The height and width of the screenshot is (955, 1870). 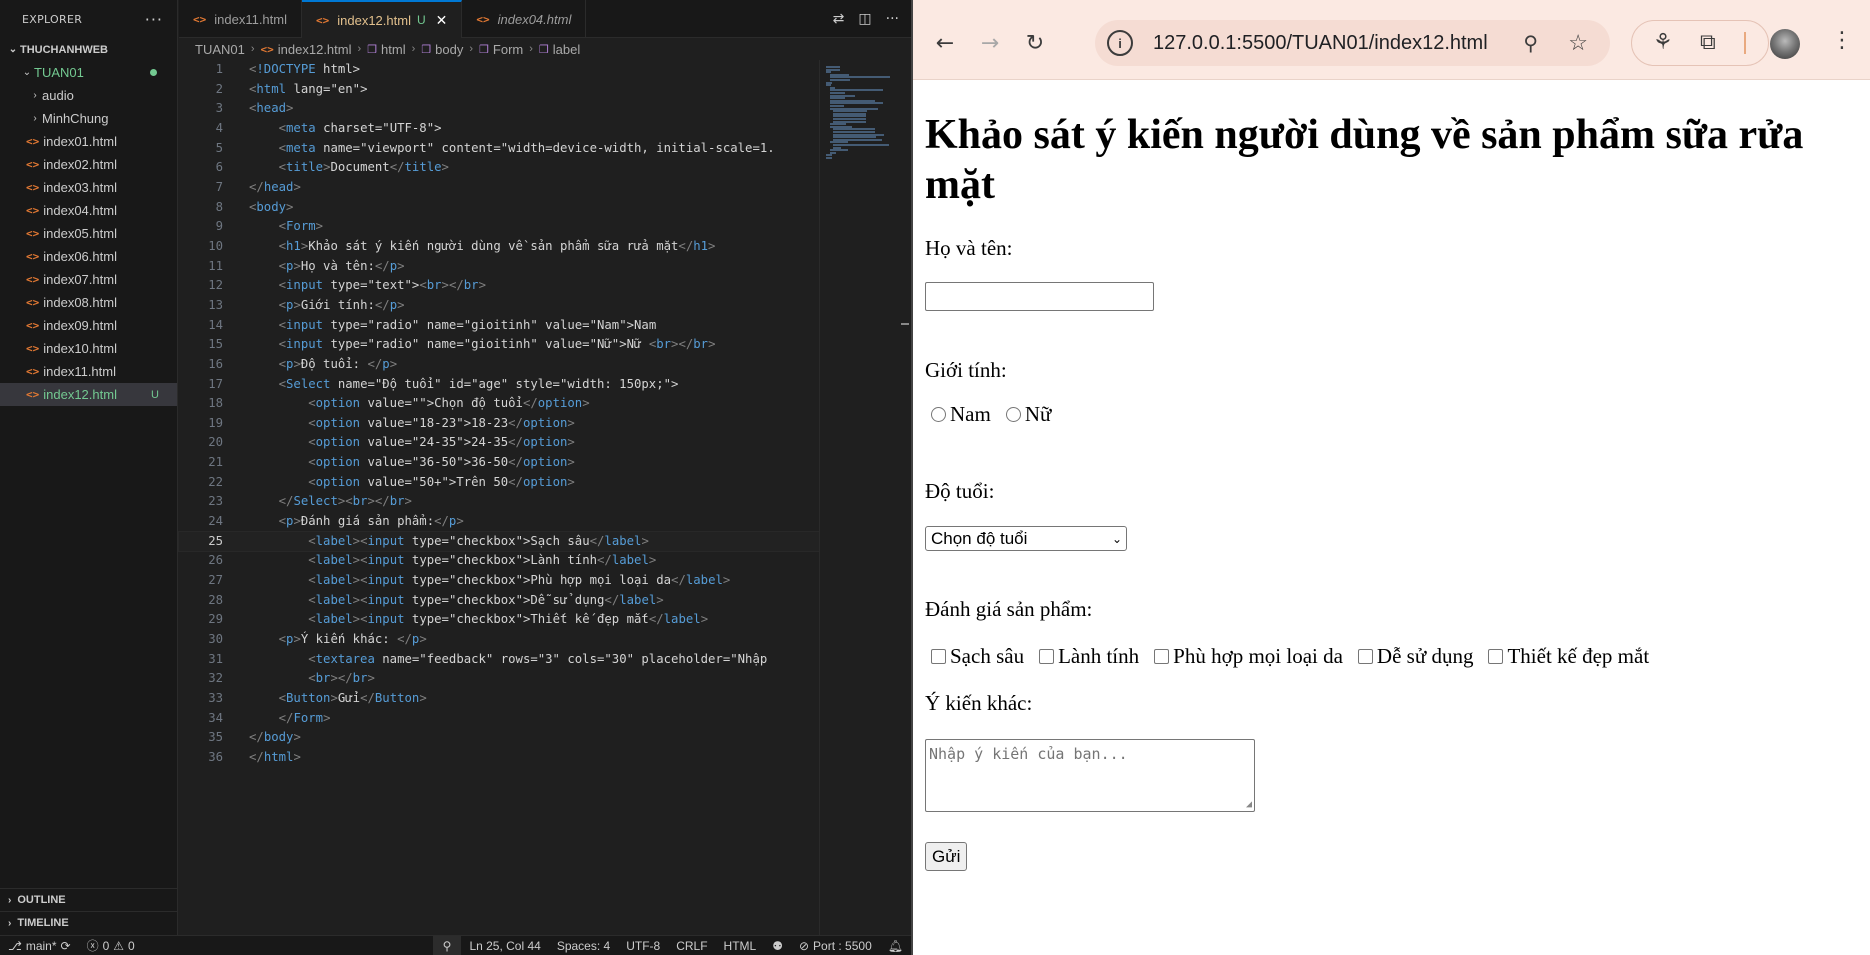 I want to click on code-line: 33 <Button>Gửi</Button>, so click(x=499, y=699).